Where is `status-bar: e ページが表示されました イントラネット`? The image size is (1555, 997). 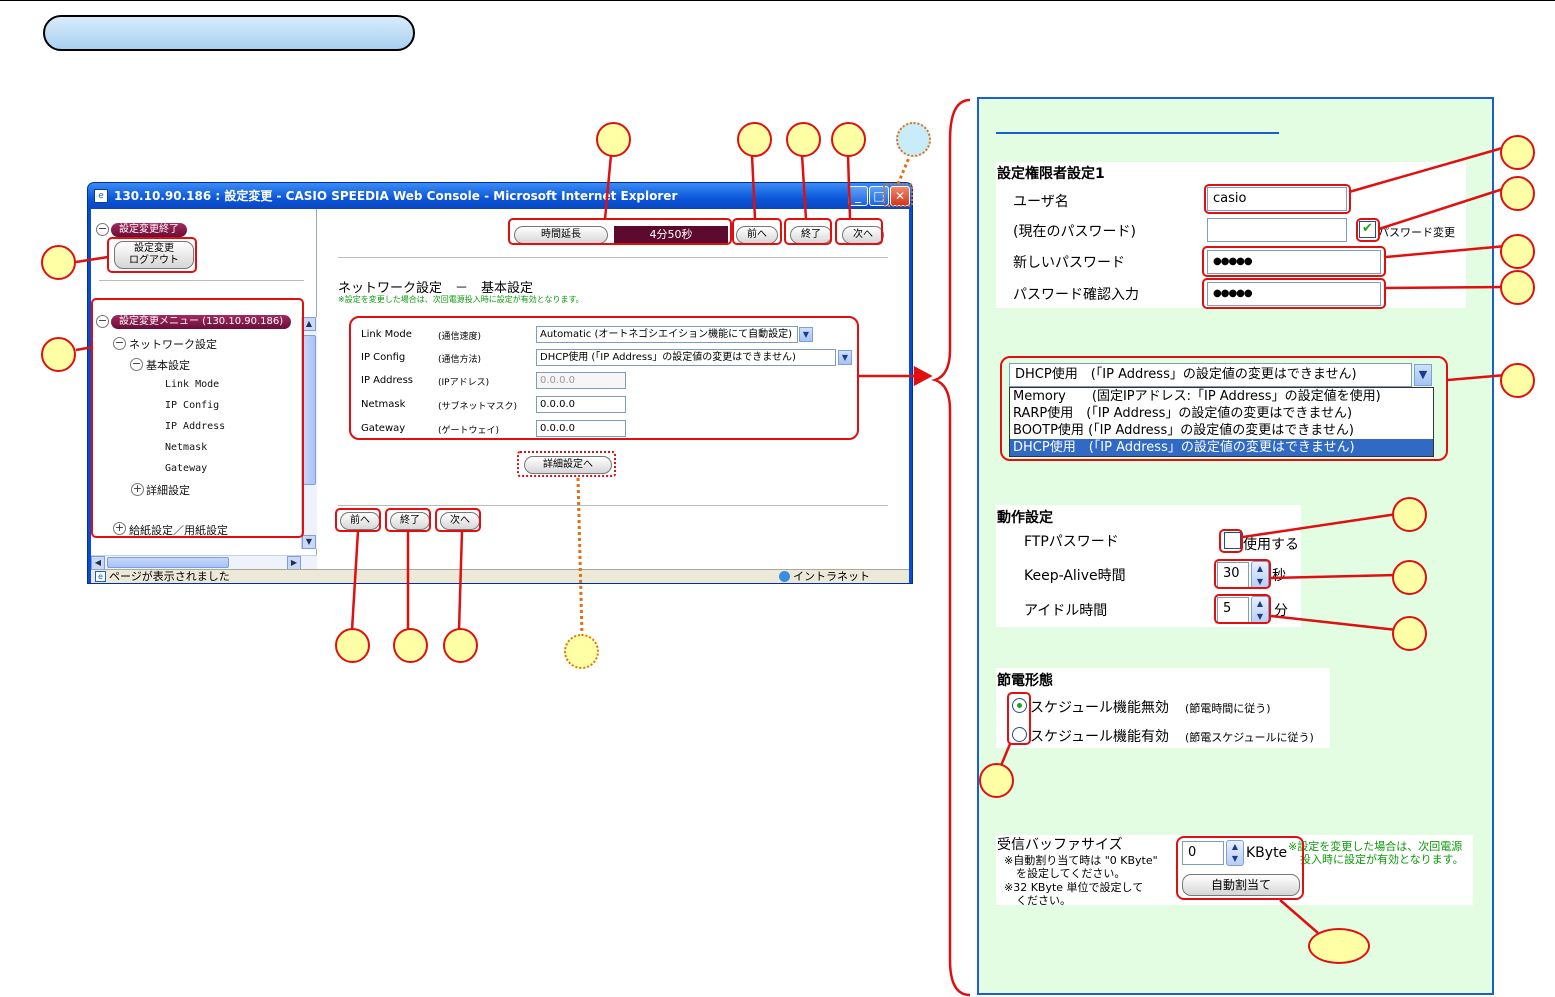
status-bar: e ページが表示されました イントラネット is located at coordinates (500, 576).